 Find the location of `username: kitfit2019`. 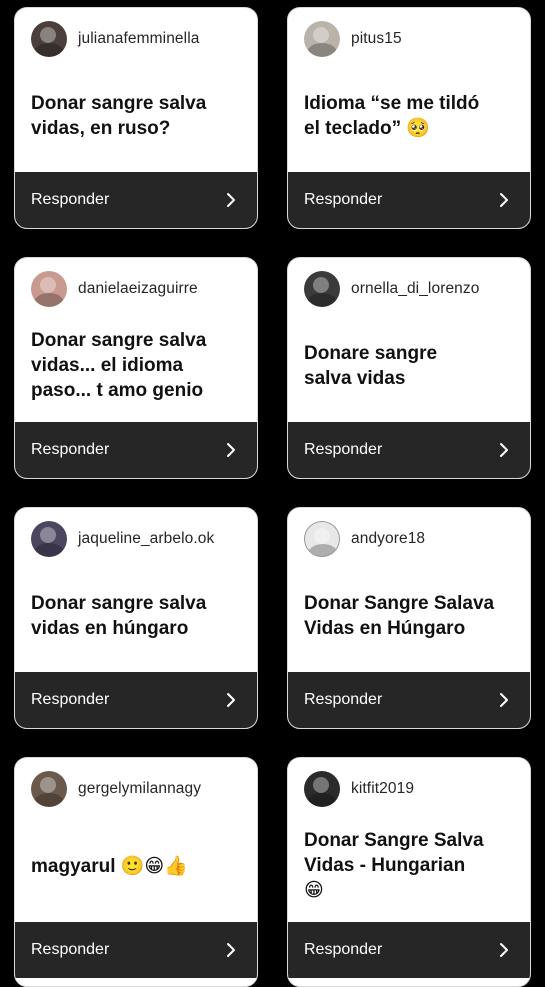

username: kitfit2019 is located at coordinates (382, 789).